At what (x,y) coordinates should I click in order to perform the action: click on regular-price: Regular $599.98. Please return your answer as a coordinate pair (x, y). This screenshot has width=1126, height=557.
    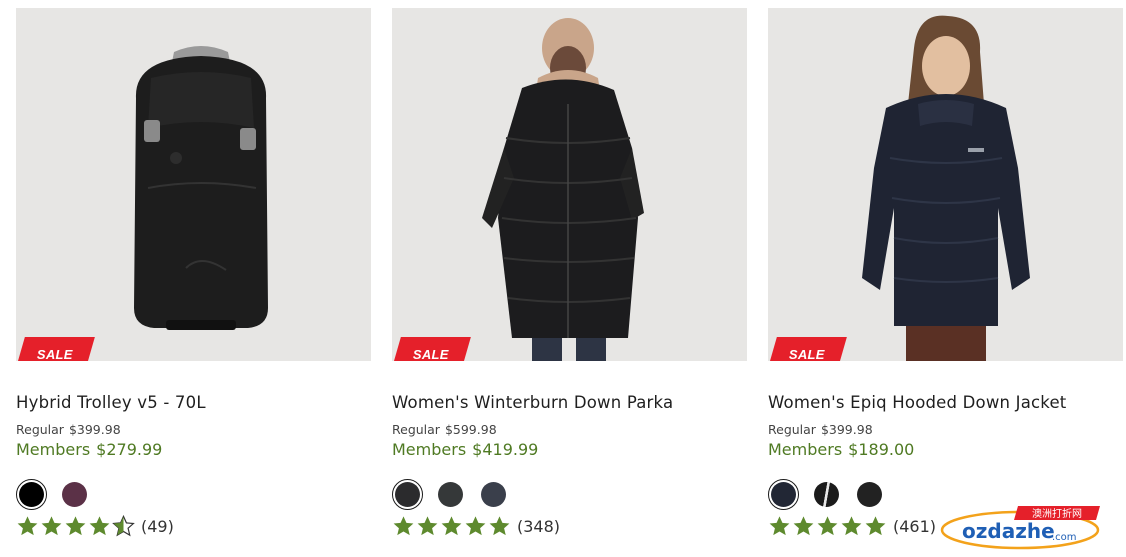
    Looking at the image, I should click on (569, 430).